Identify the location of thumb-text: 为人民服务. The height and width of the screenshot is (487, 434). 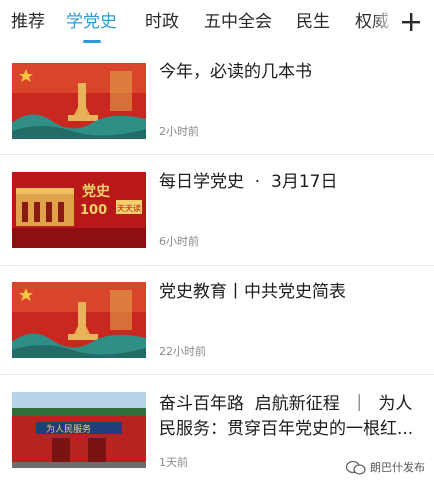
(68, 429).